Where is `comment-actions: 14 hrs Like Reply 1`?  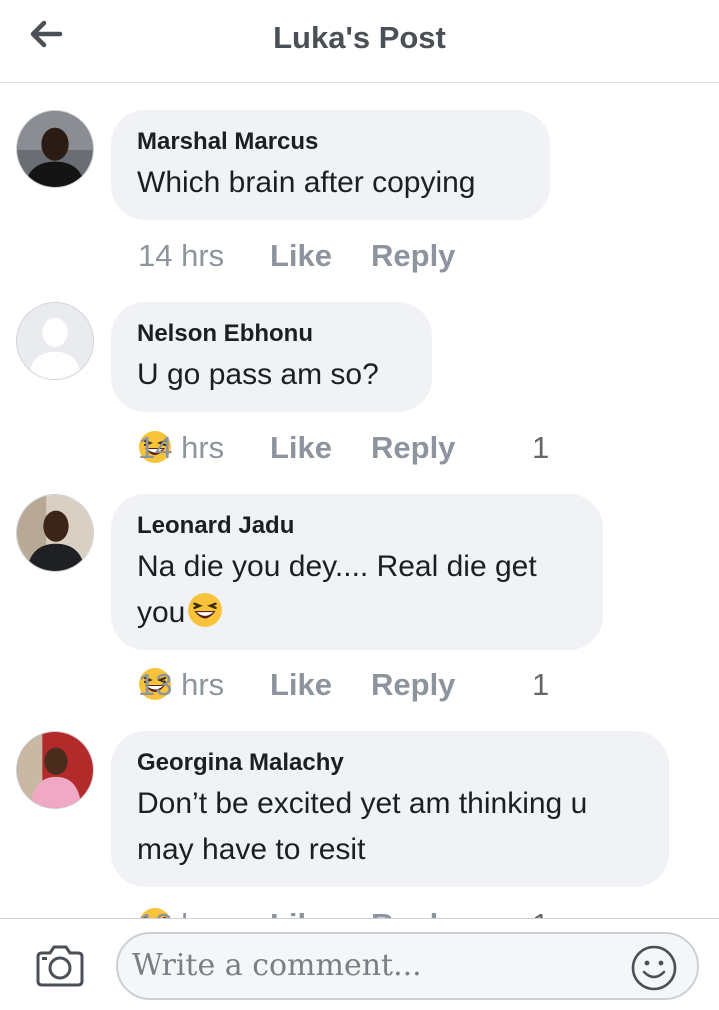
comment-actions: 14 hrs Like Reply 1 is located at coordinates (343, 450).